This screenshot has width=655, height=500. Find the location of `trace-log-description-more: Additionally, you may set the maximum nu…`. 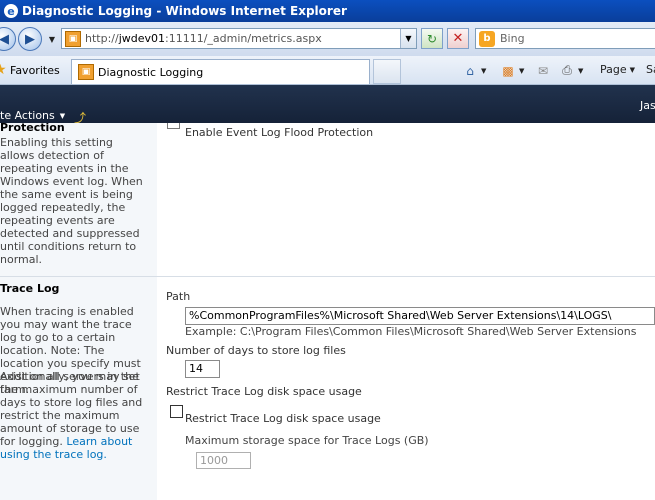

trace-log-description-more: Additionally, you may set the maximum nu… is located at coordinates (75, 415).